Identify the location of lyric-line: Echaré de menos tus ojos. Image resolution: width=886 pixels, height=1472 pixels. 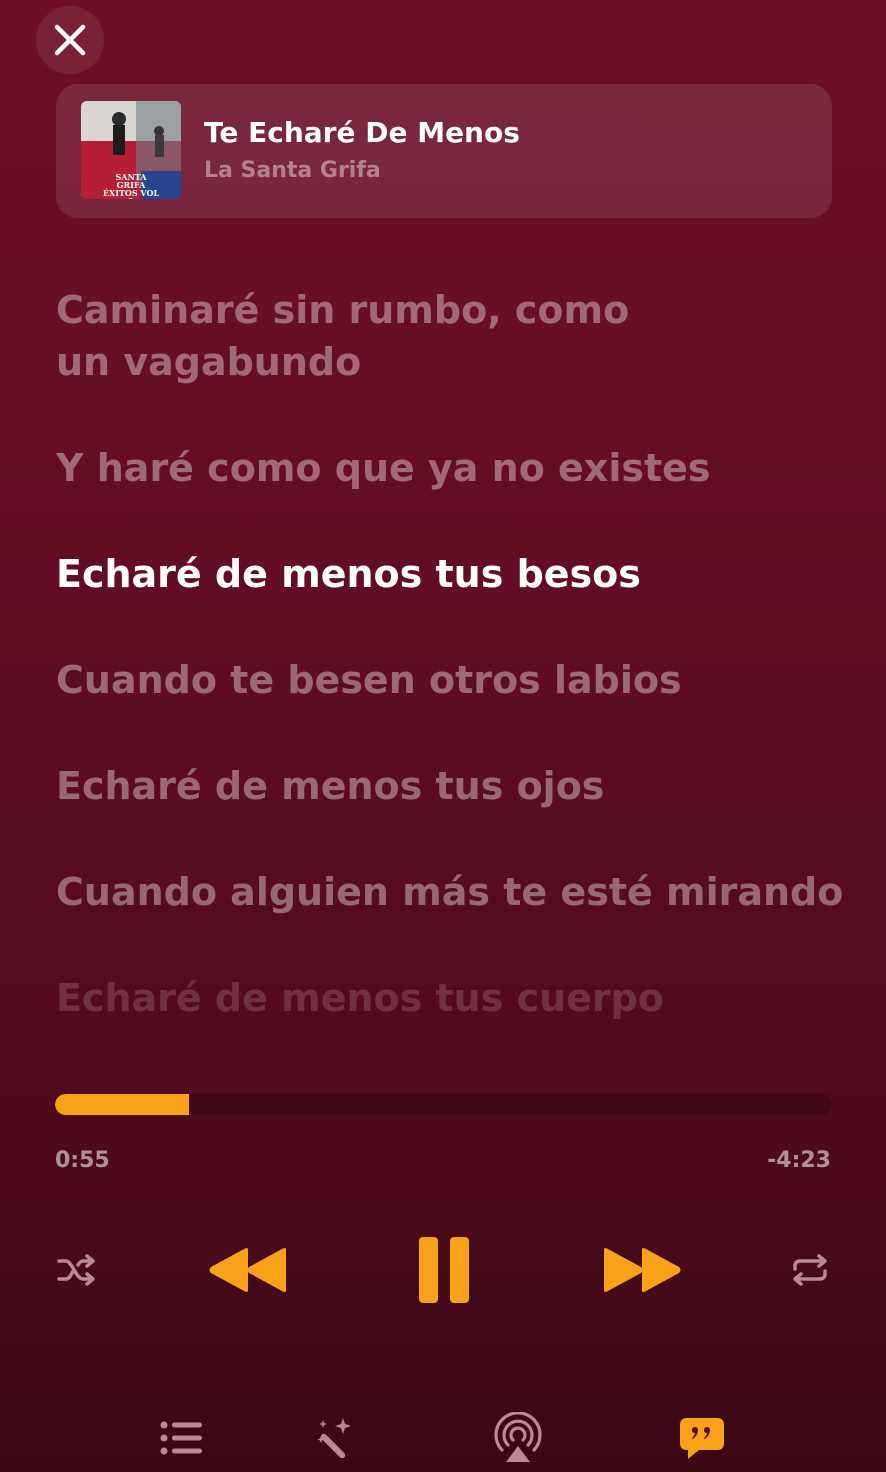
(330, 786).